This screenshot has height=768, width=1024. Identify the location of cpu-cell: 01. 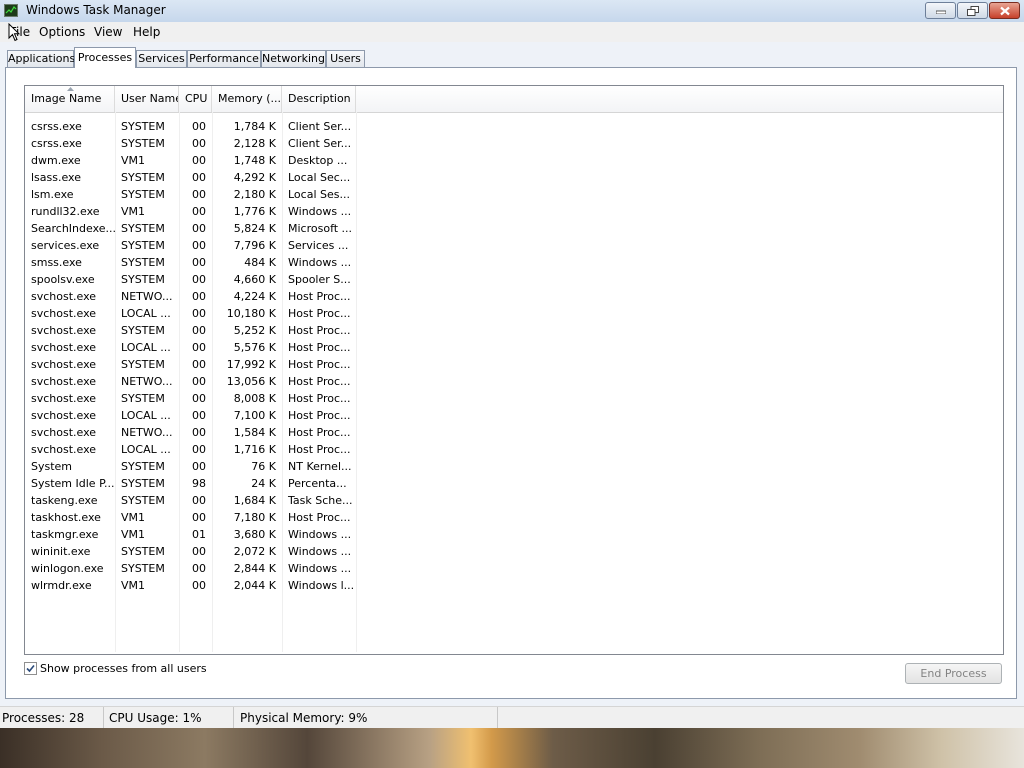
(199, 534).